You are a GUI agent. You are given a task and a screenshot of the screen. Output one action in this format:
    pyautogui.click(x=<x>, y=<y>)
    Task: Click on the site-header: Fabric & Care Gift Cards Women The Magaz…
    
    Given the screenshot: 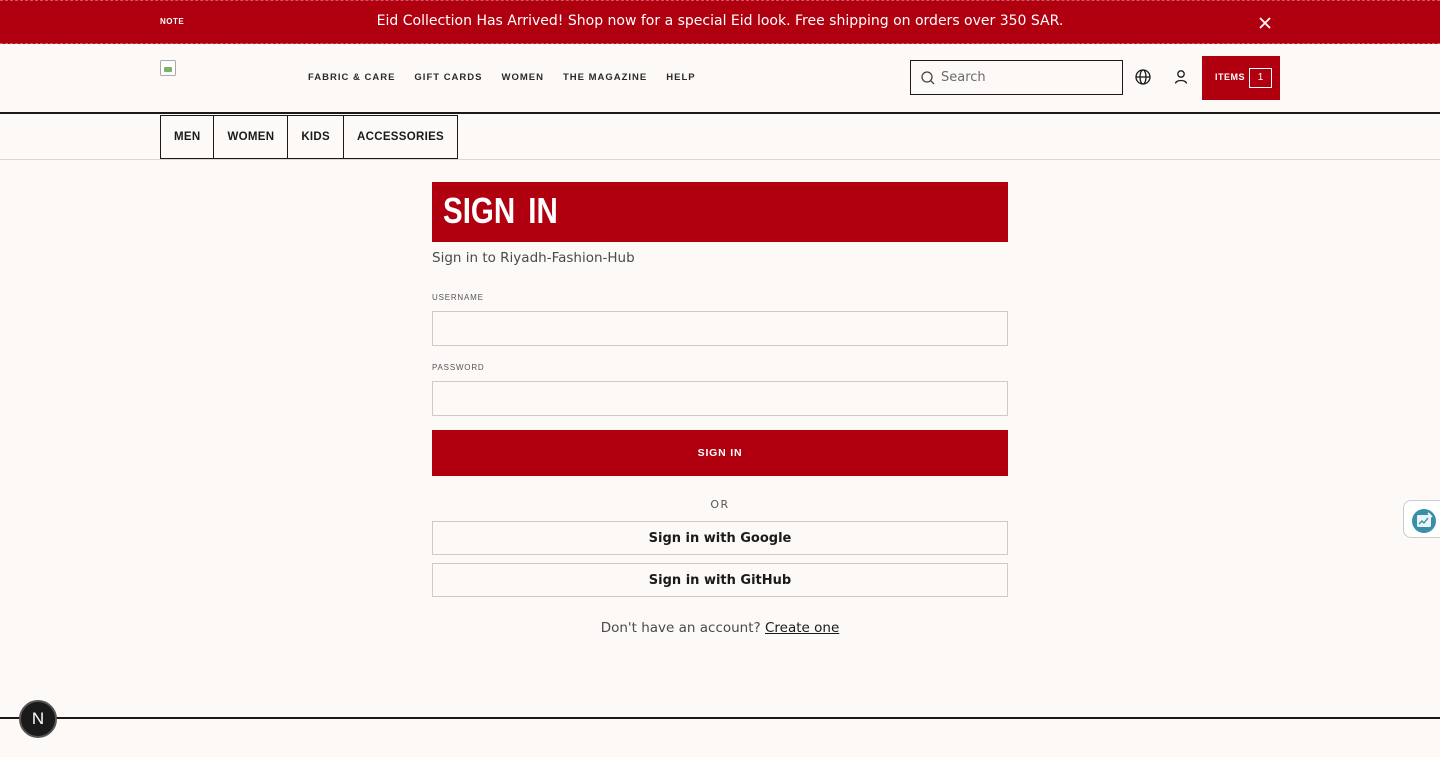 What is the action you would take?
    pyautogui.click(x=720, y=79)
    